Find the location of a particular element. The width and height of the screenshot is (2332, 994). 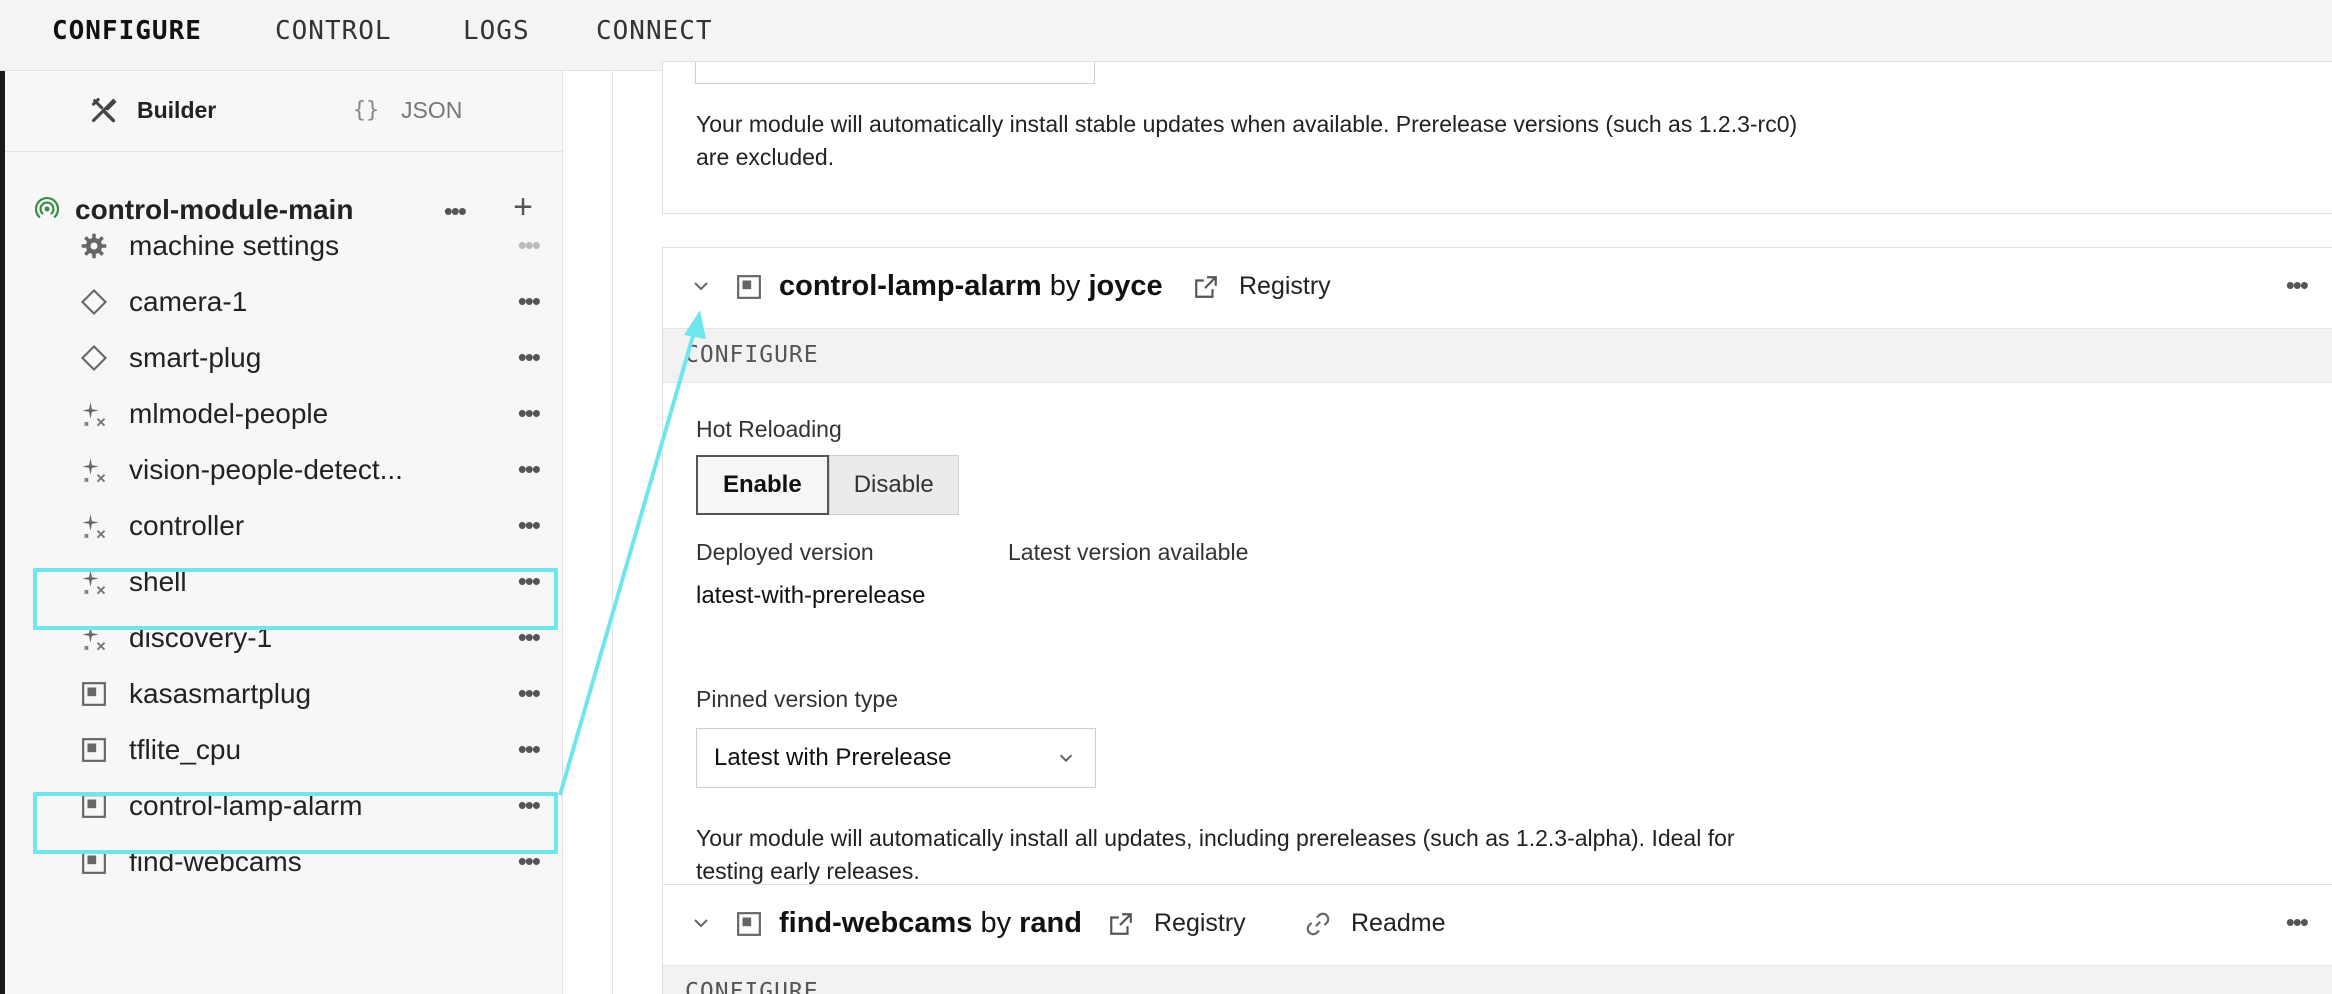

sidebar-item-label: mlmodel-people is located at coordinates (229, 413).